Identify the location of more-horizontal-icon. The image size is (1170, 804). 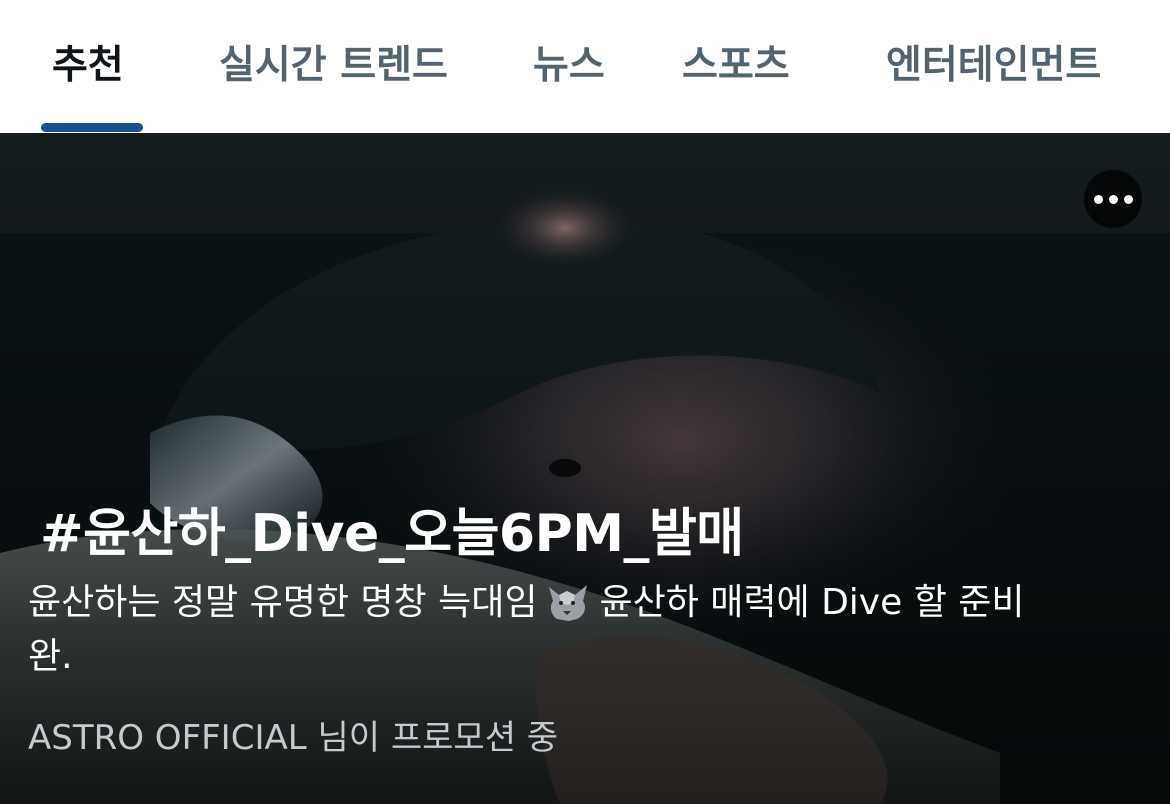
(1098, 199).